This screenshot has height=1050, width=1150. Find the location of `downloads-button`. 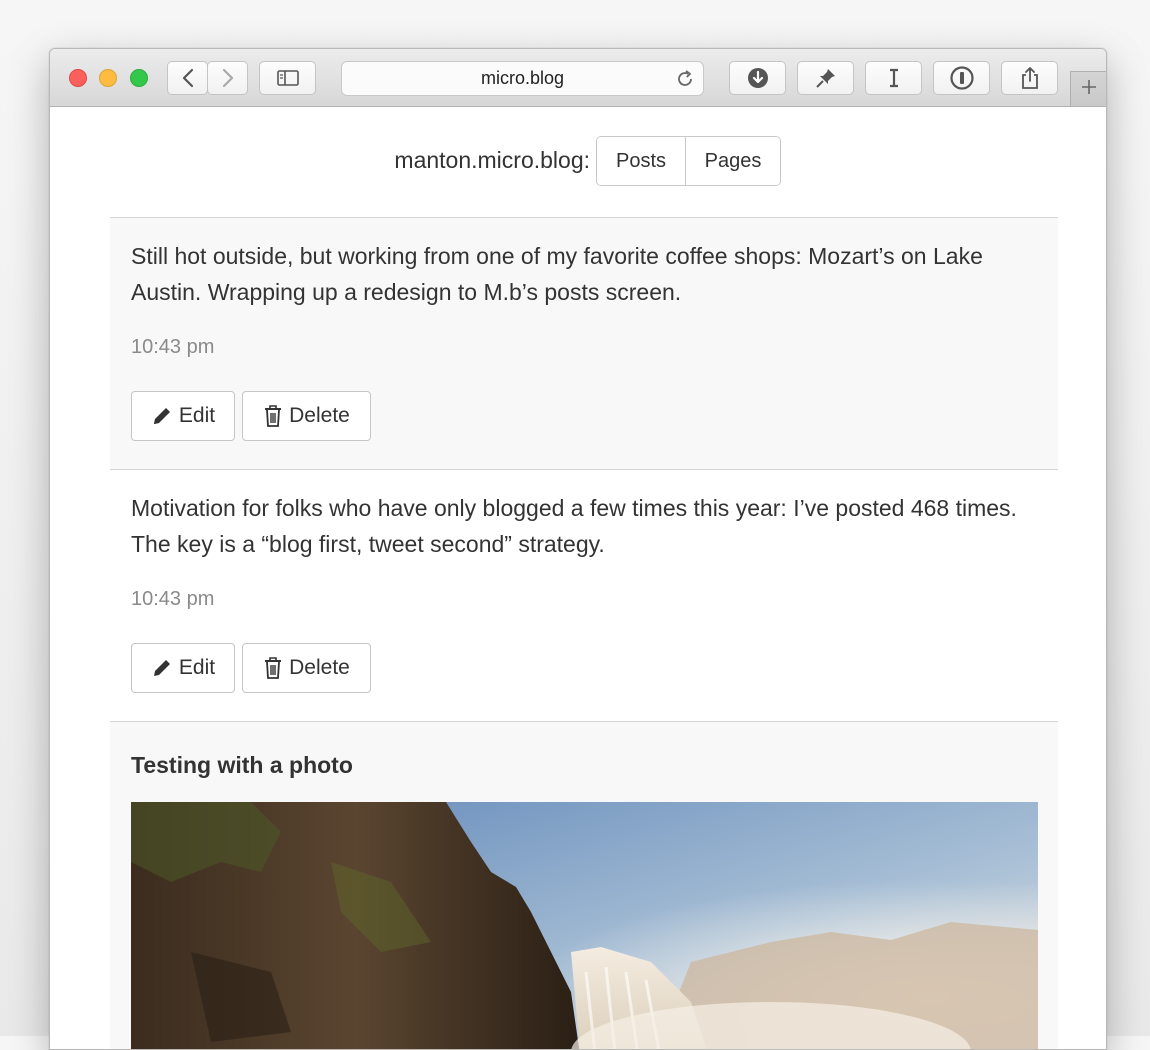

downloads-button is located at coordinates (757, 78).